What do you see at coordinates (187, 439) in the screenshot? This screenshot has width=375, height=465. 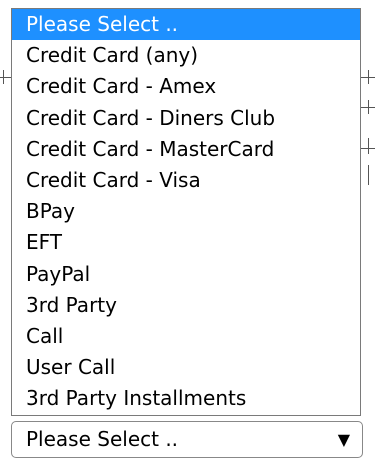 I see `payment-method-select: Please Select .. ▼` at bounding box center [187, 439].